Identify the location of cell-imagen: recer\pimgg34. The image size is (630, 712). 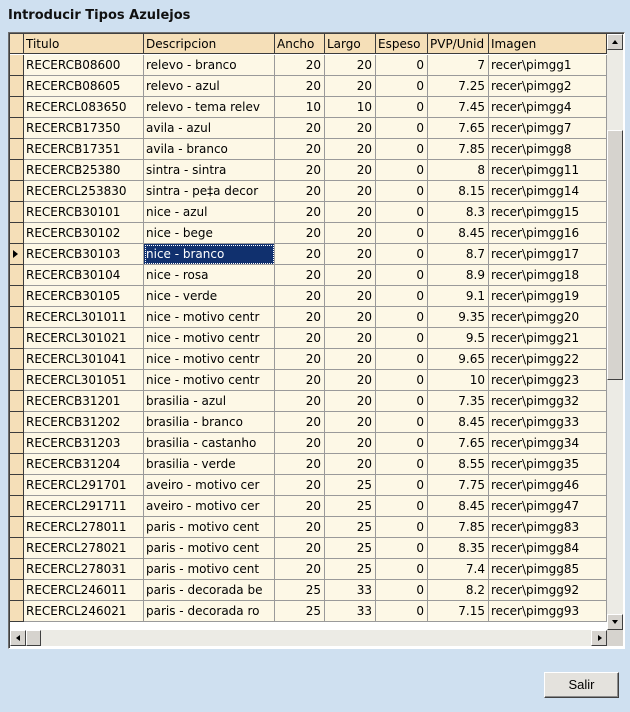
(548, 443).